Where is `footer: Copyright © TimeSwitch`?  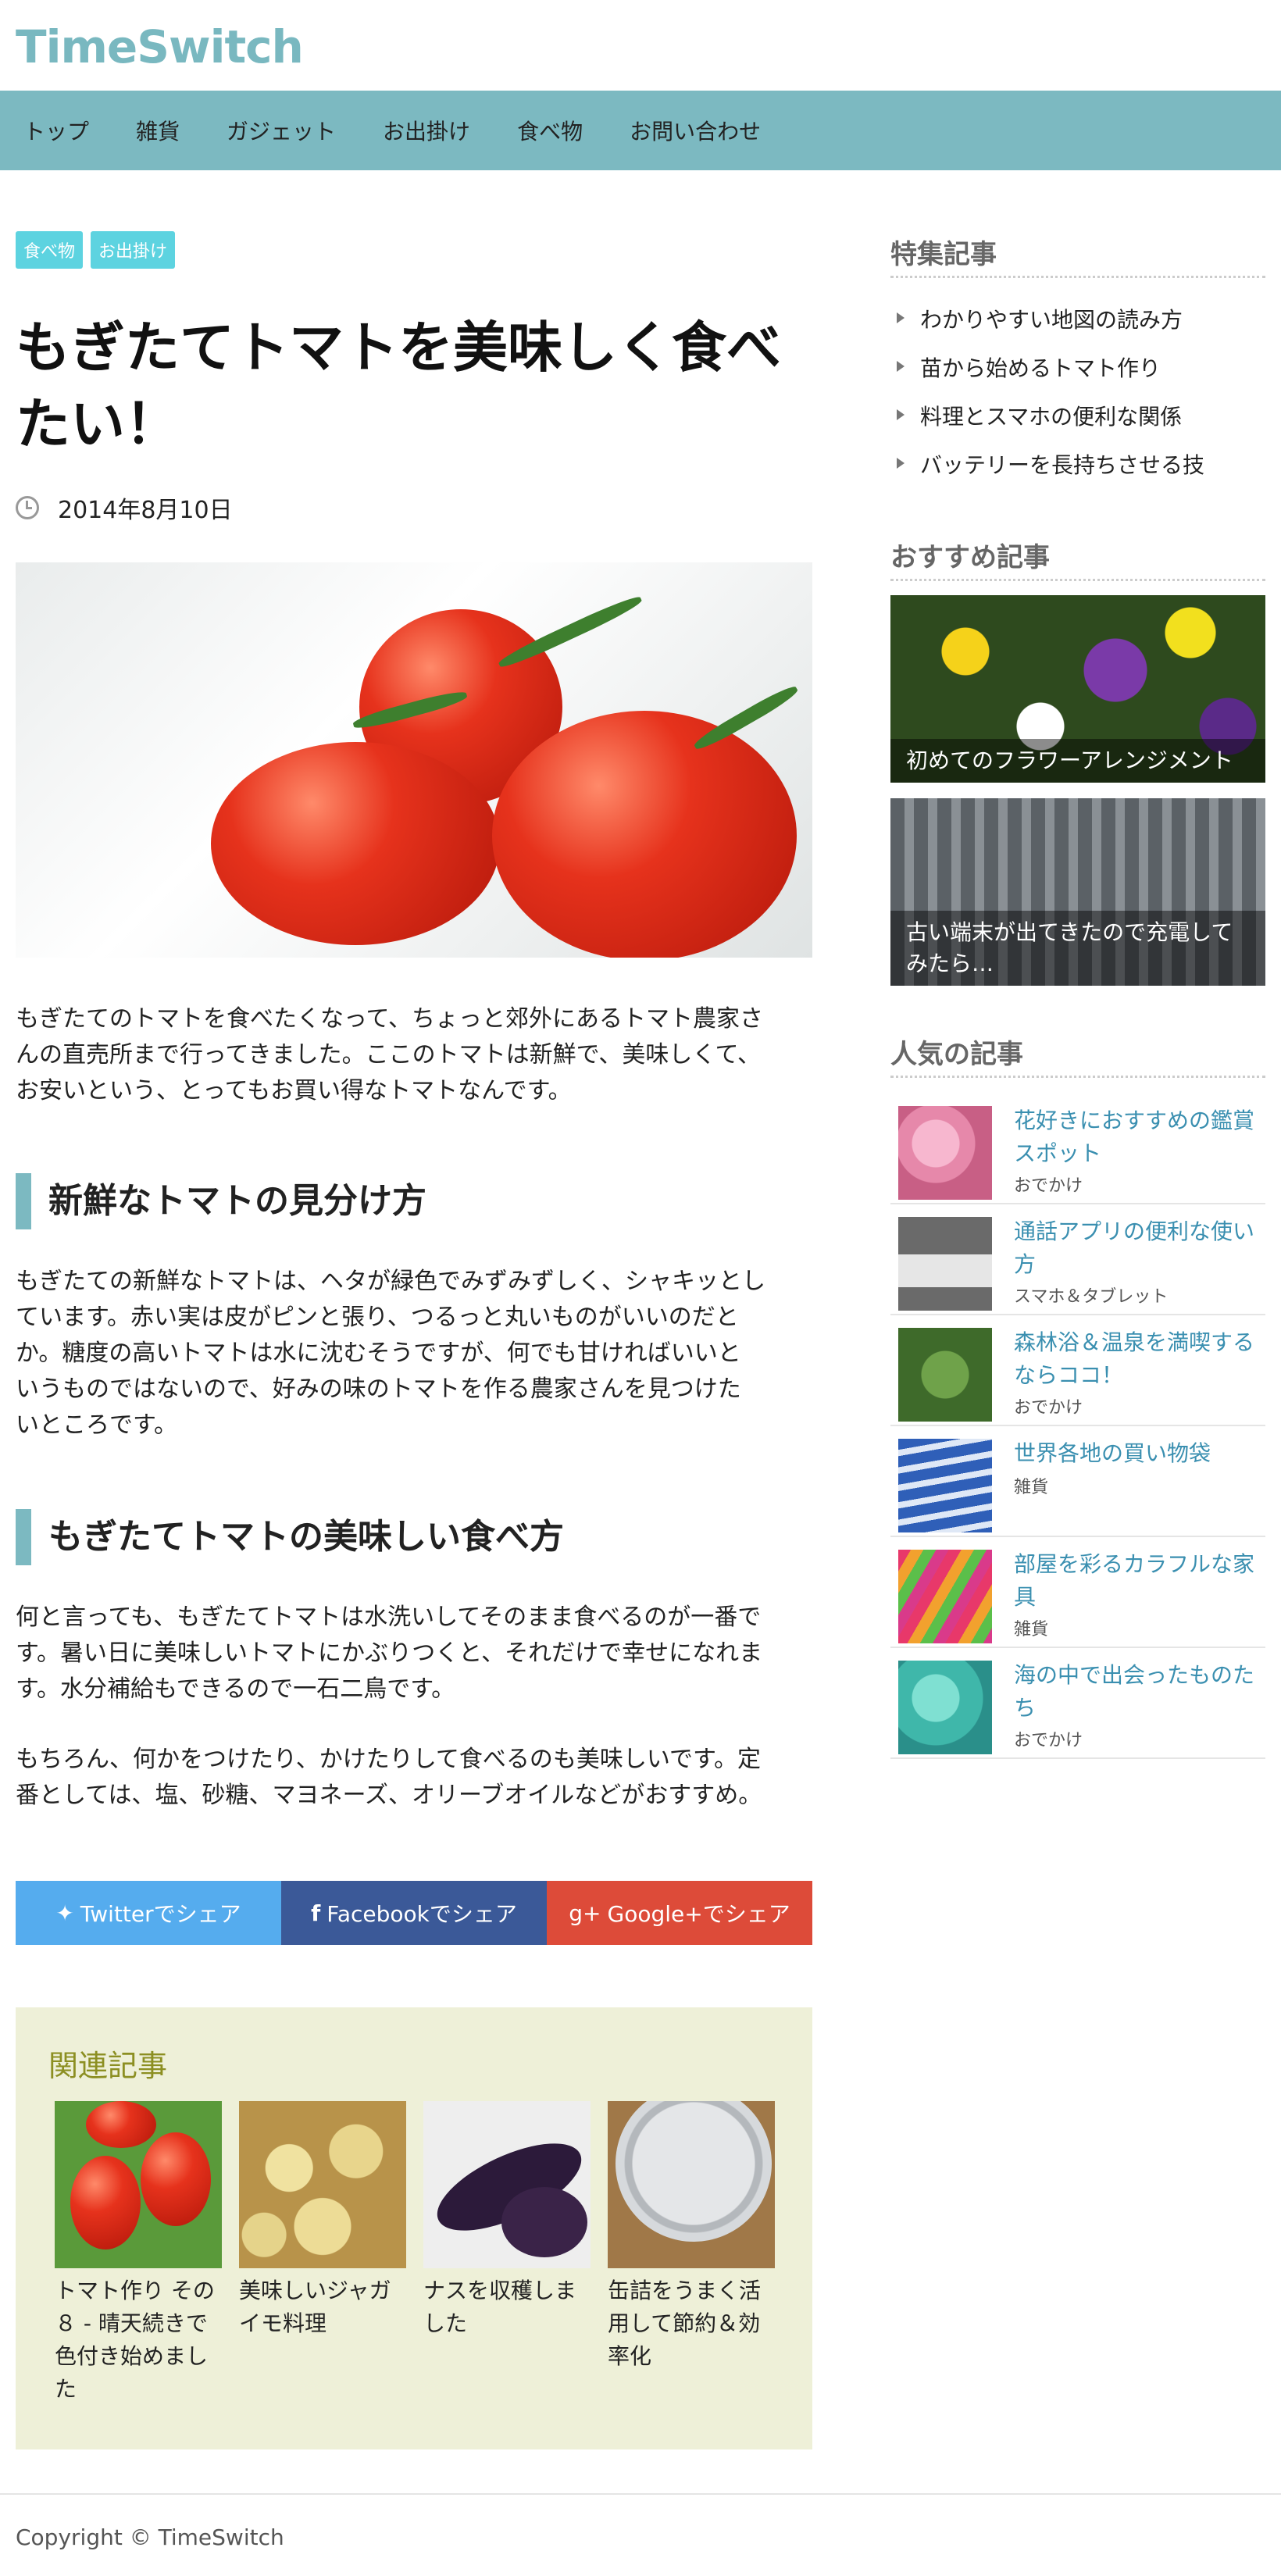
footer: Copyright © TimeSwitch is located at coordinates (641, 2534).